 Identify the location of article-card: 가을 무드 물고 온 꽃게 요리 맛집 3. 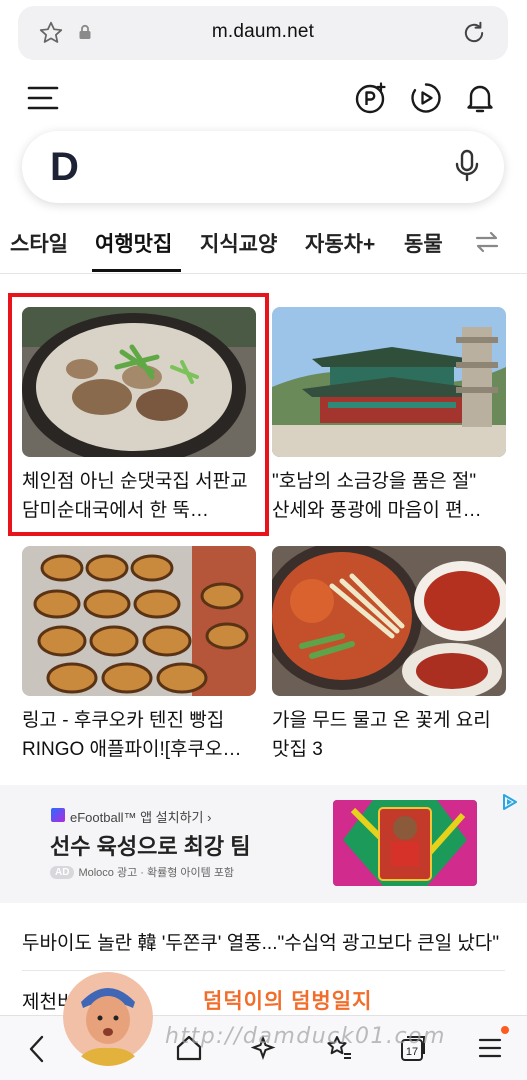
(389, 655).